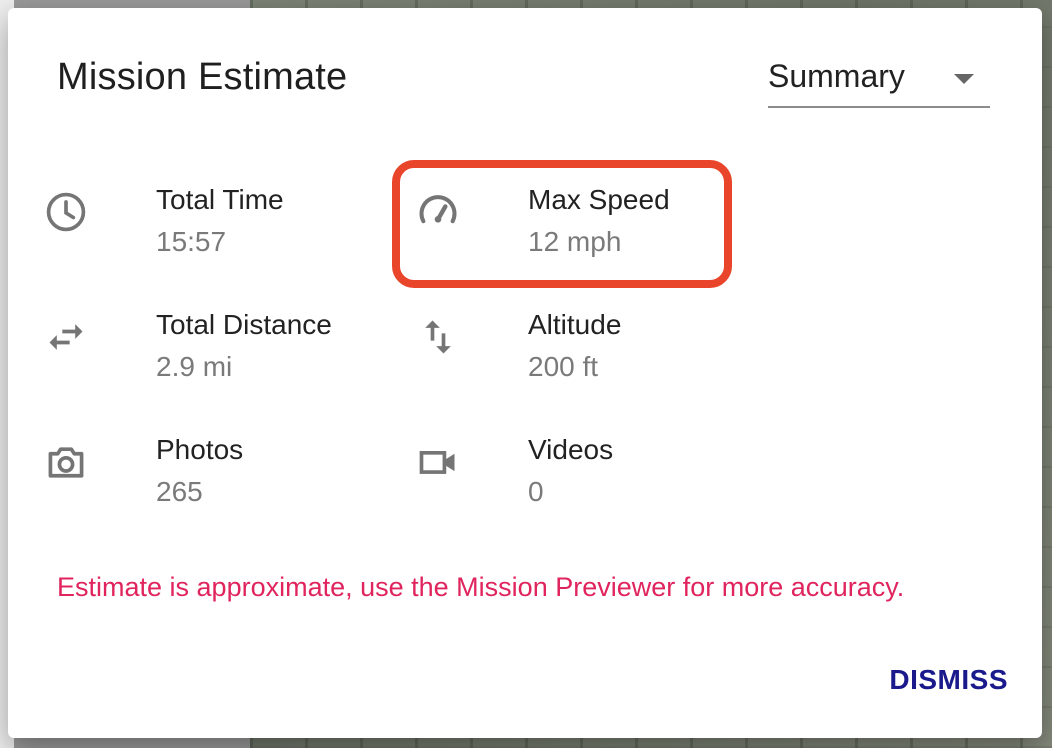  I want to click on speedometer-icon, so click(438, 212).